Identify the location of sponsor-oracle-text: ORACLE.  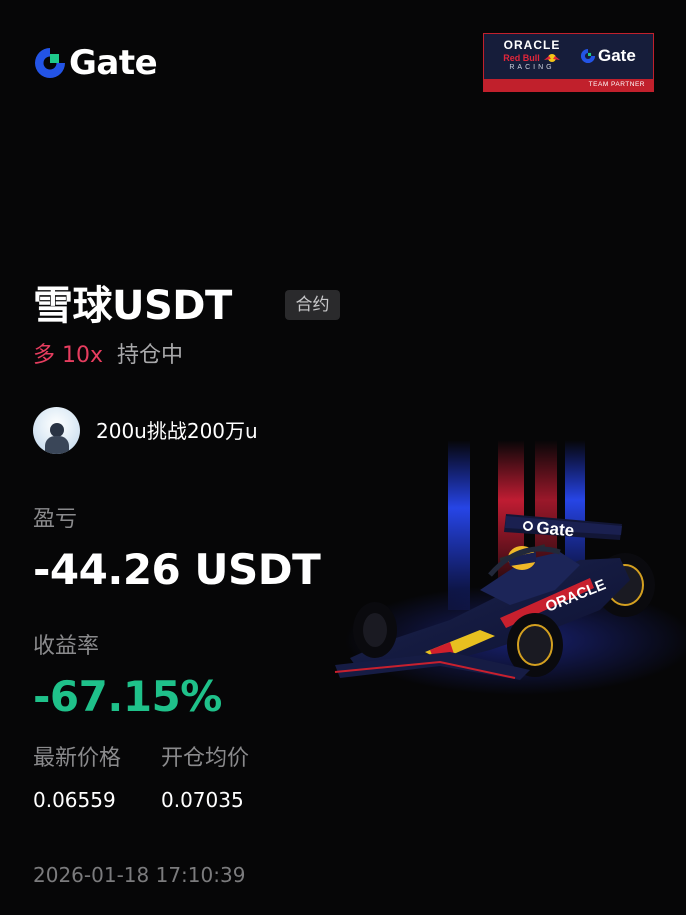
(532, 45).